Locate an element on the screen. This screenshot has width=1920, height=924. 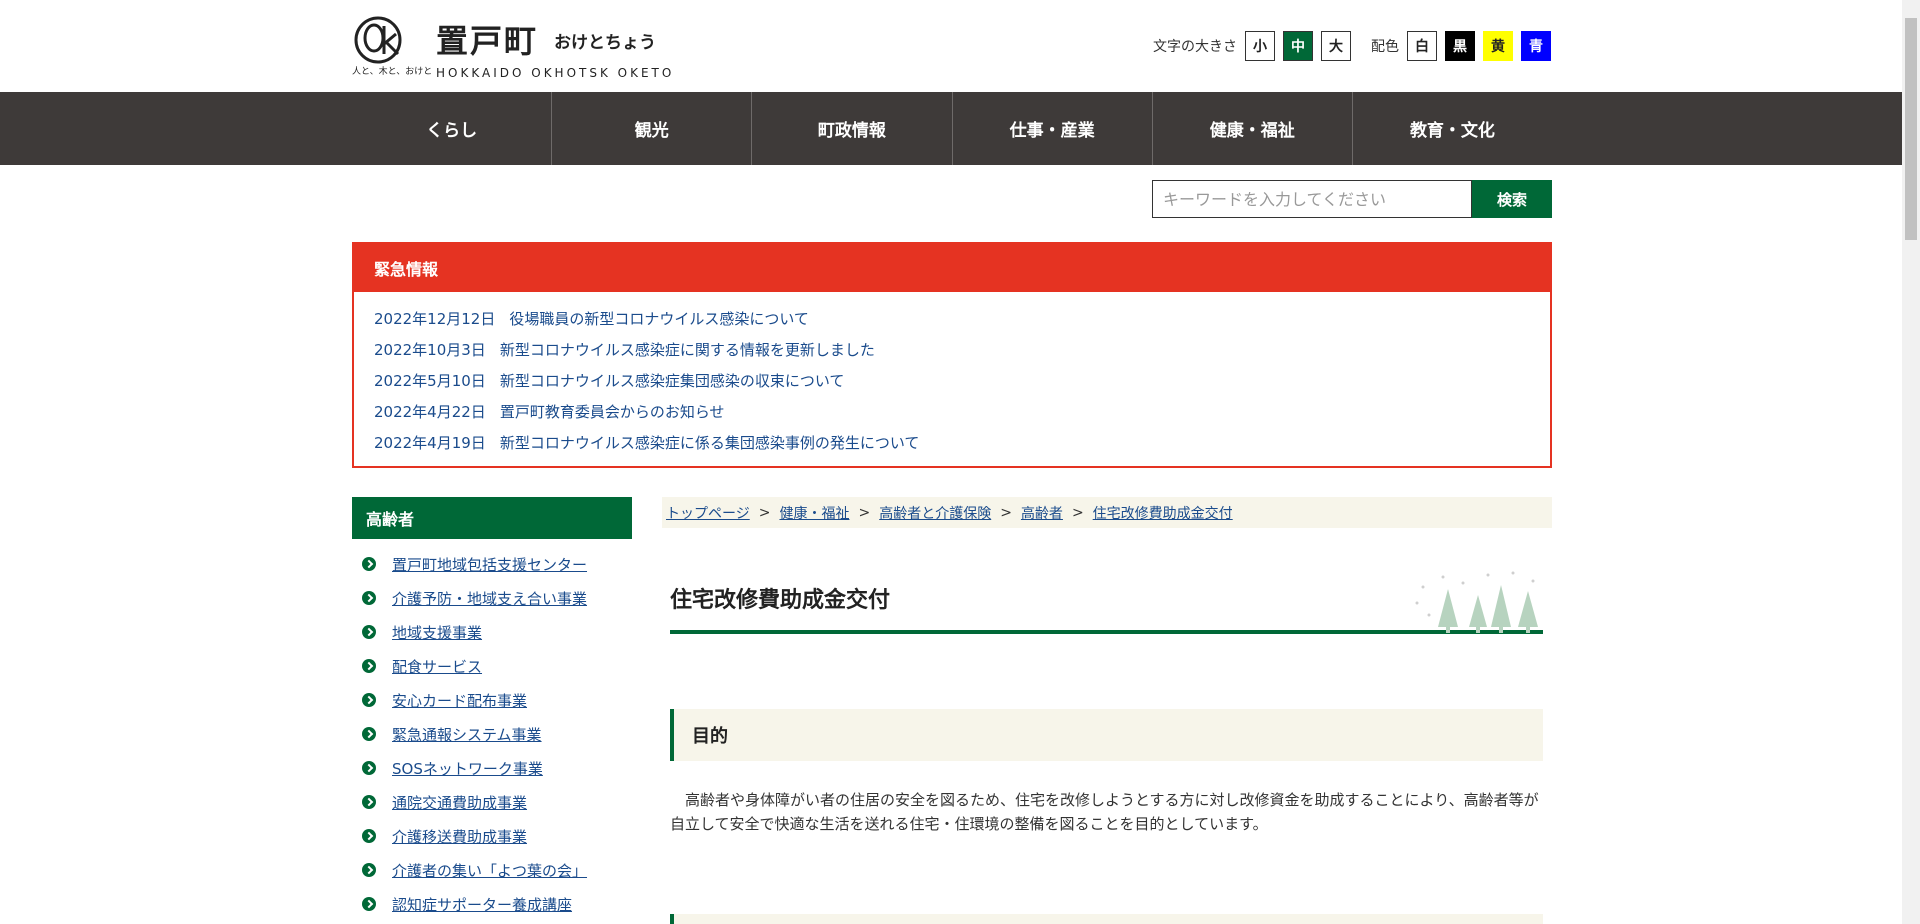
font-size-label: 文字の大きさ is located at coordinates (1195, 47).